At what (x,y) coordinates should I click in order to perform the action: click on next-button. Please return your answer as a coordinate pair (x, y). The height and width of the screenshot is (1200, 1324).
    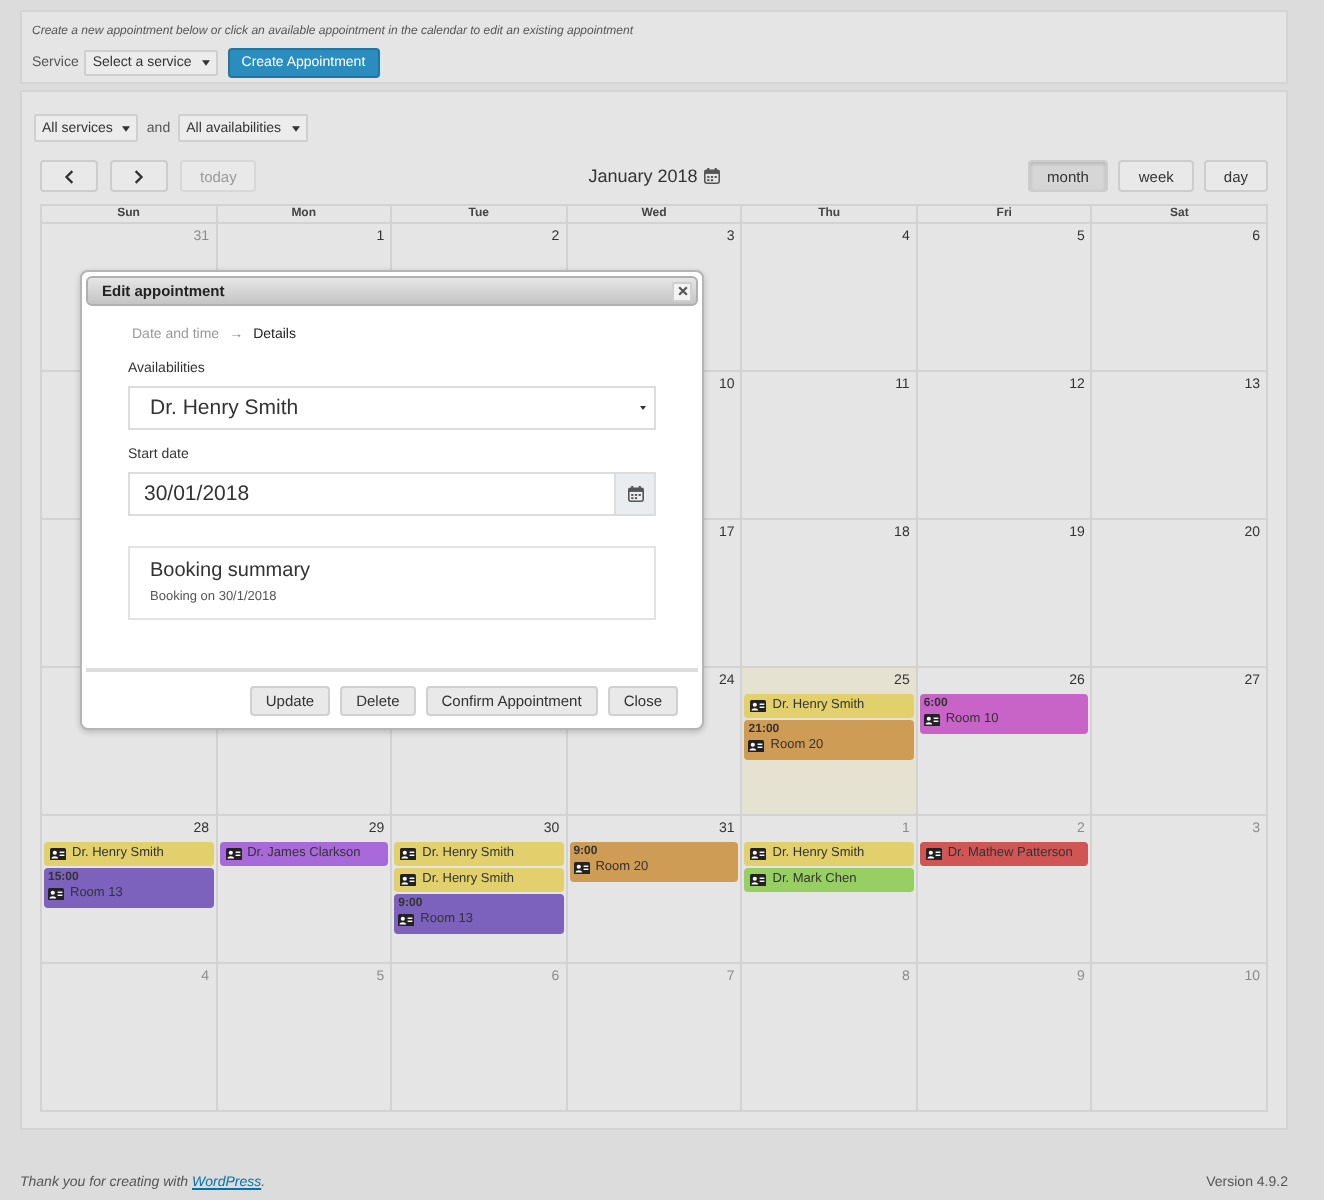
    Looking at the image, I should click on (139, 176).